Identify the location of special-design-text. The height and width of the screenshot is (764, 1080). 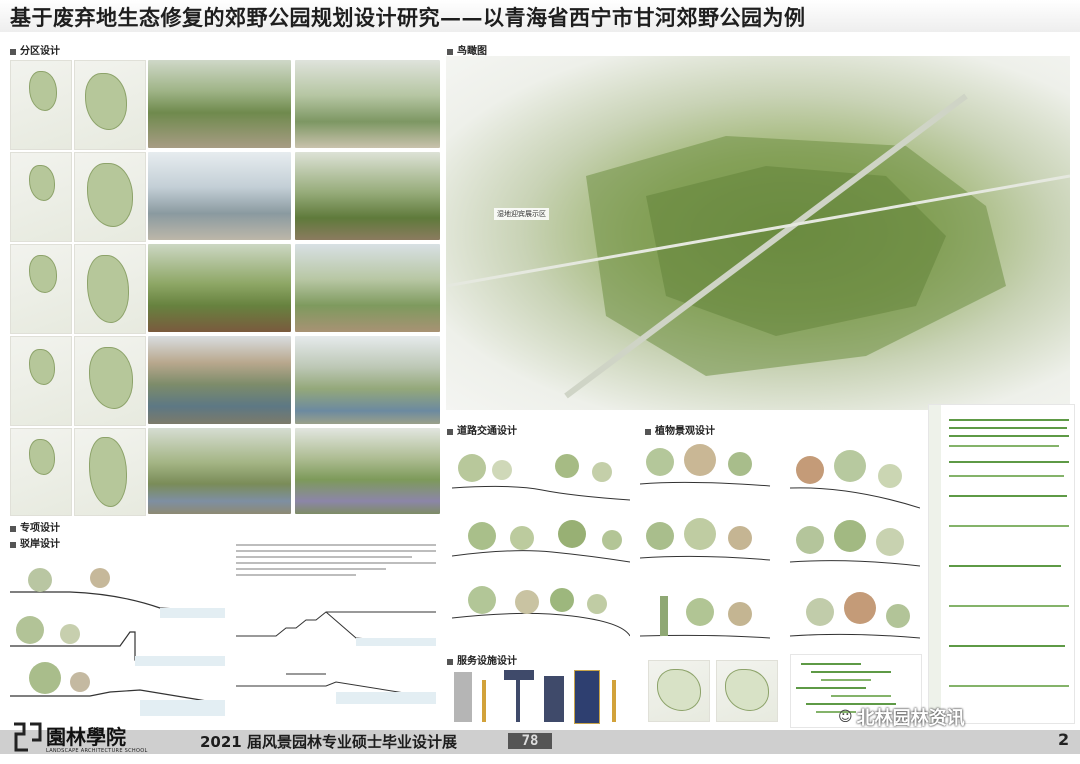
(336, 571).